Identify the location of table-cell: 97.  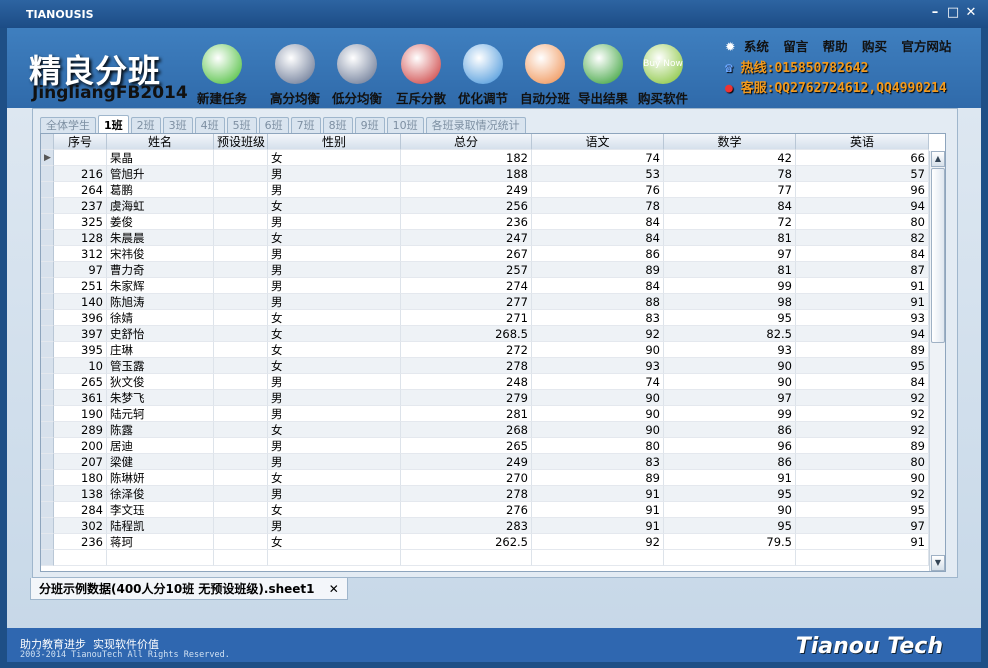
(730, 254).